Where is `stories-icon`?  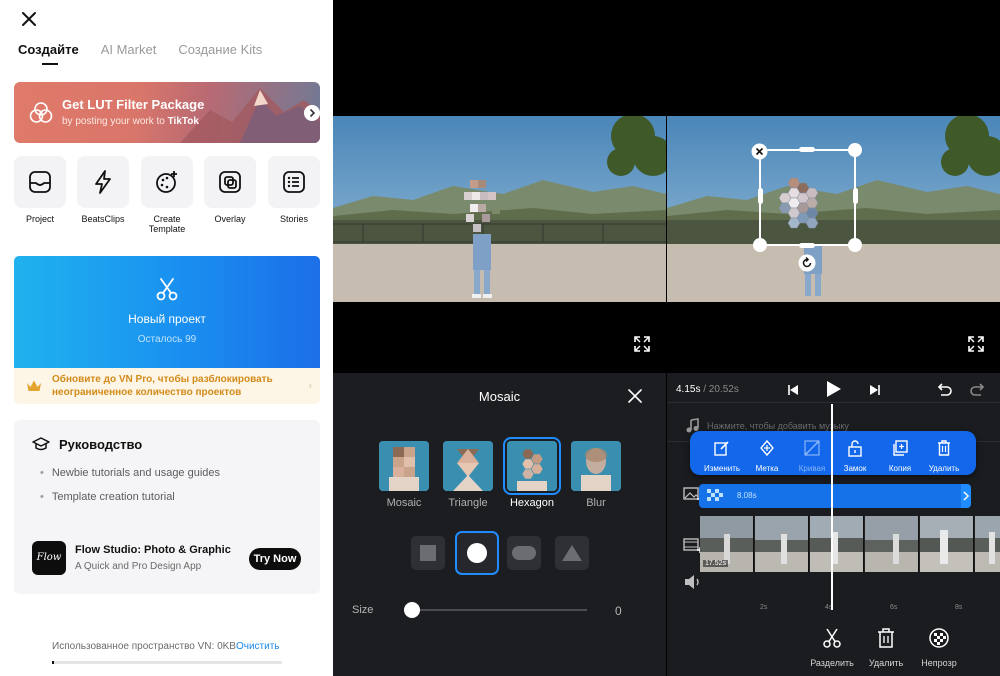 stories-icon is located at coordinates (294, 182).